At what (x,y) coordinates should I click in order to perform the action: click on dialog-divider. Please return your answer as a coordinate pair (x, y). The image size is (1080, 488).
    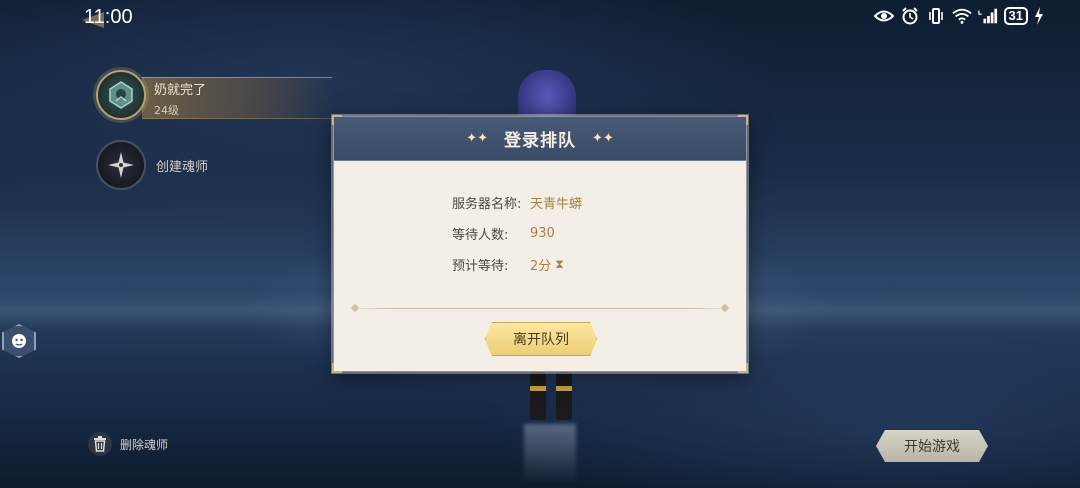
    Looking at the image, I should click on (540, 308).